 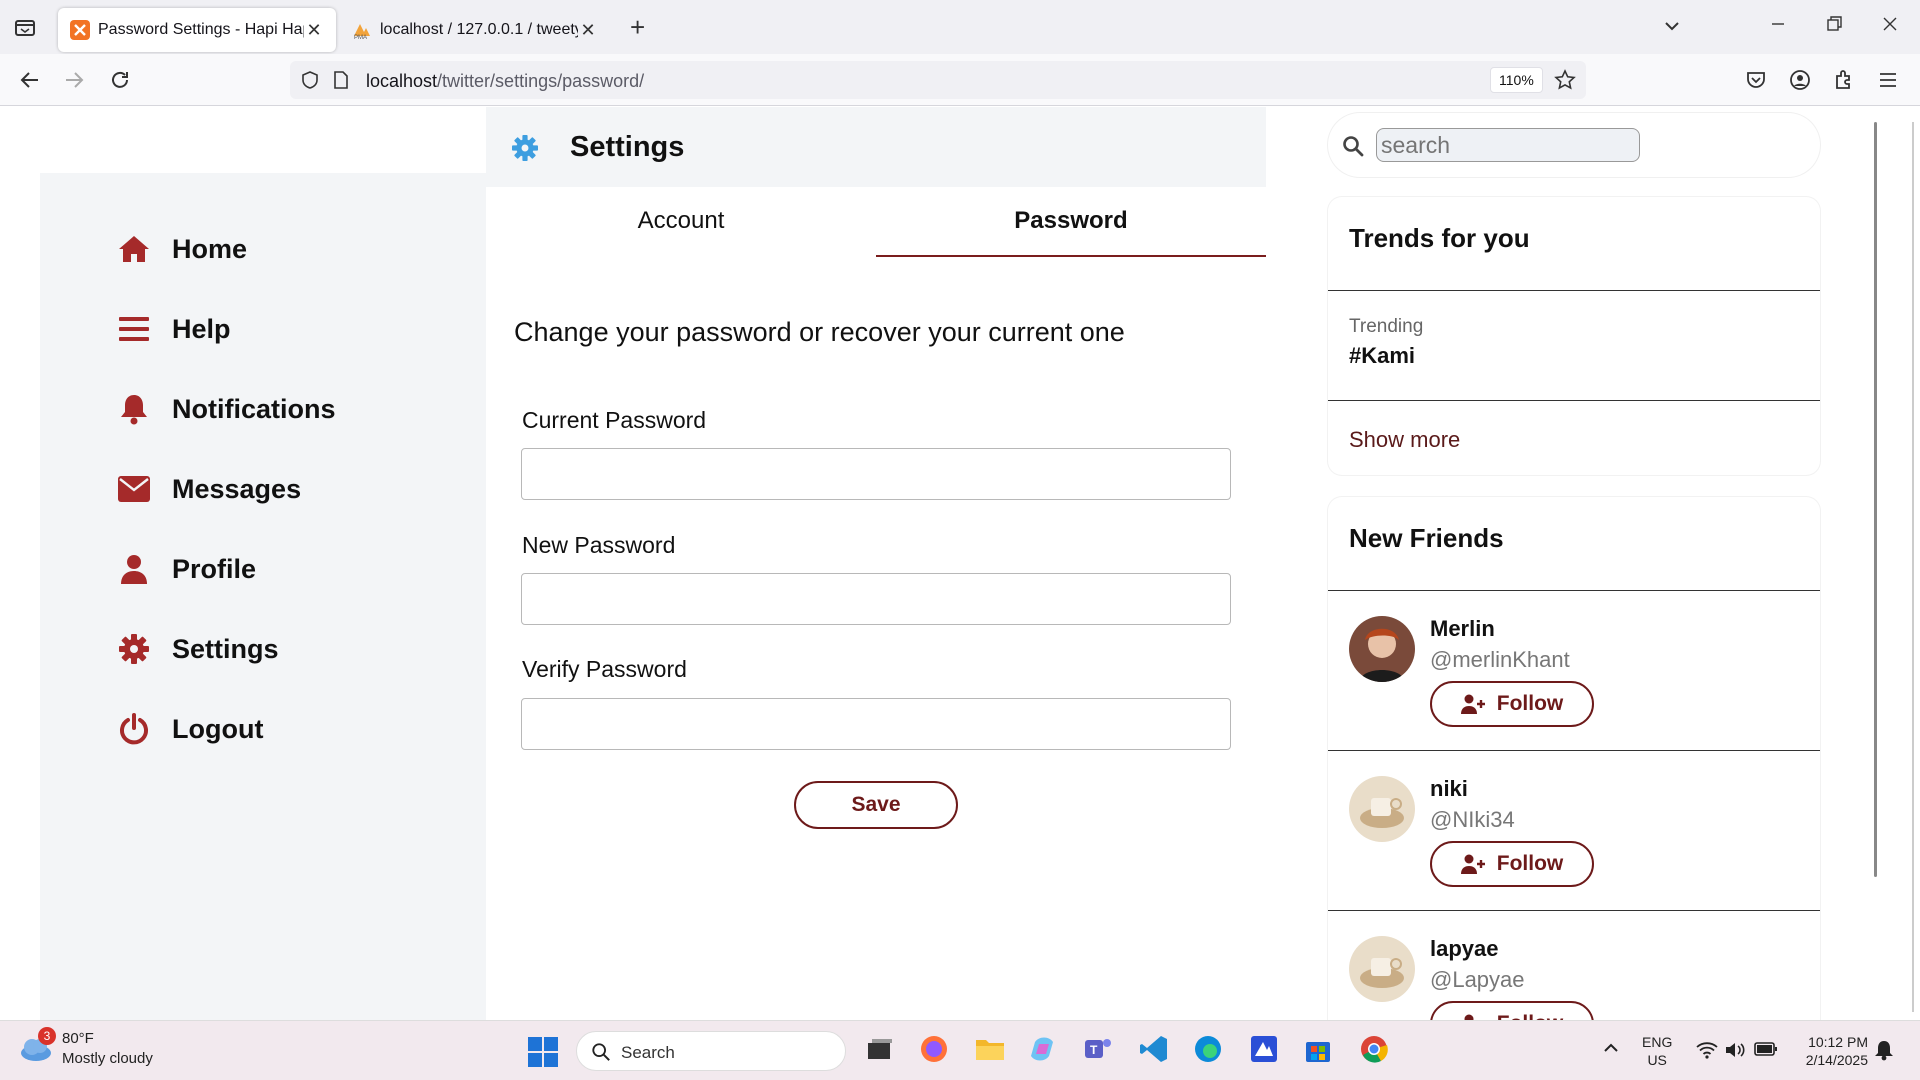 I want to click on new-password-field, so click(x=876, y=599).